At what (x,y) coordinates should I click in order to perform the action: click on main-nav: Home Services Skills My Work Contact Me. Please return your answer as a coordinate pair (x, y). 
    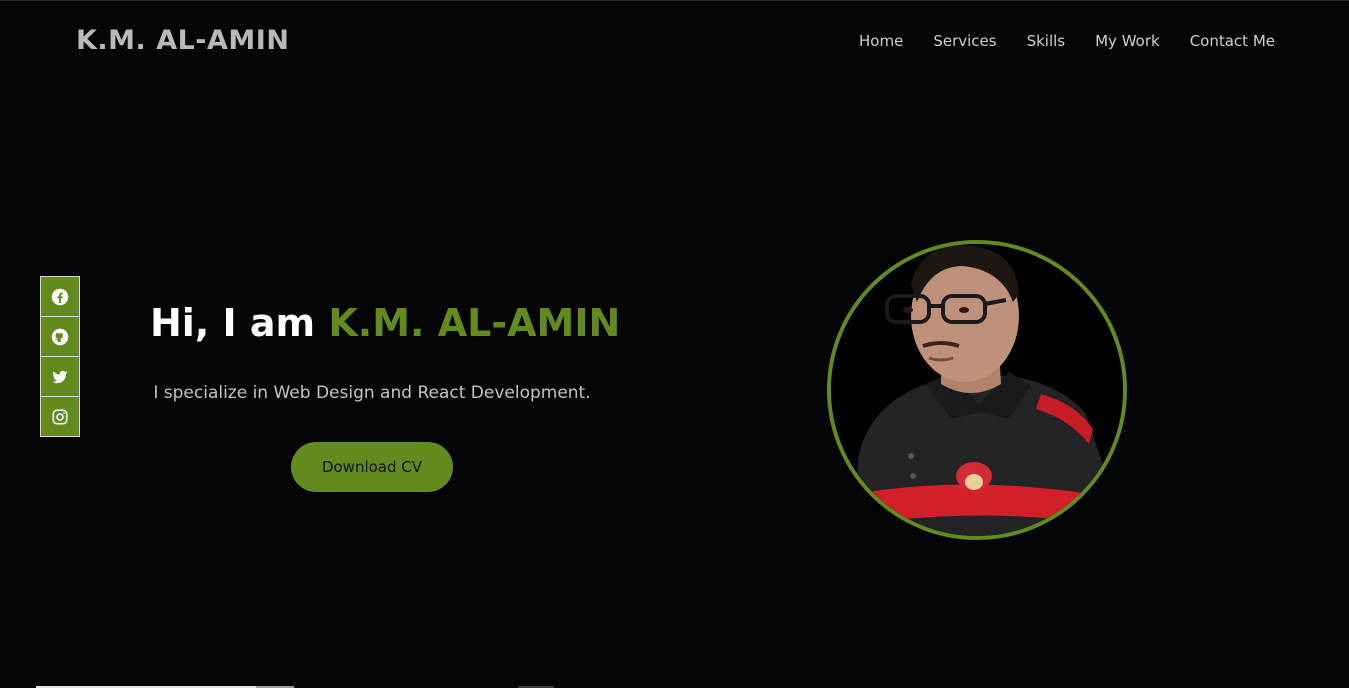
    Looking at the image, I should click on (1067, 41).